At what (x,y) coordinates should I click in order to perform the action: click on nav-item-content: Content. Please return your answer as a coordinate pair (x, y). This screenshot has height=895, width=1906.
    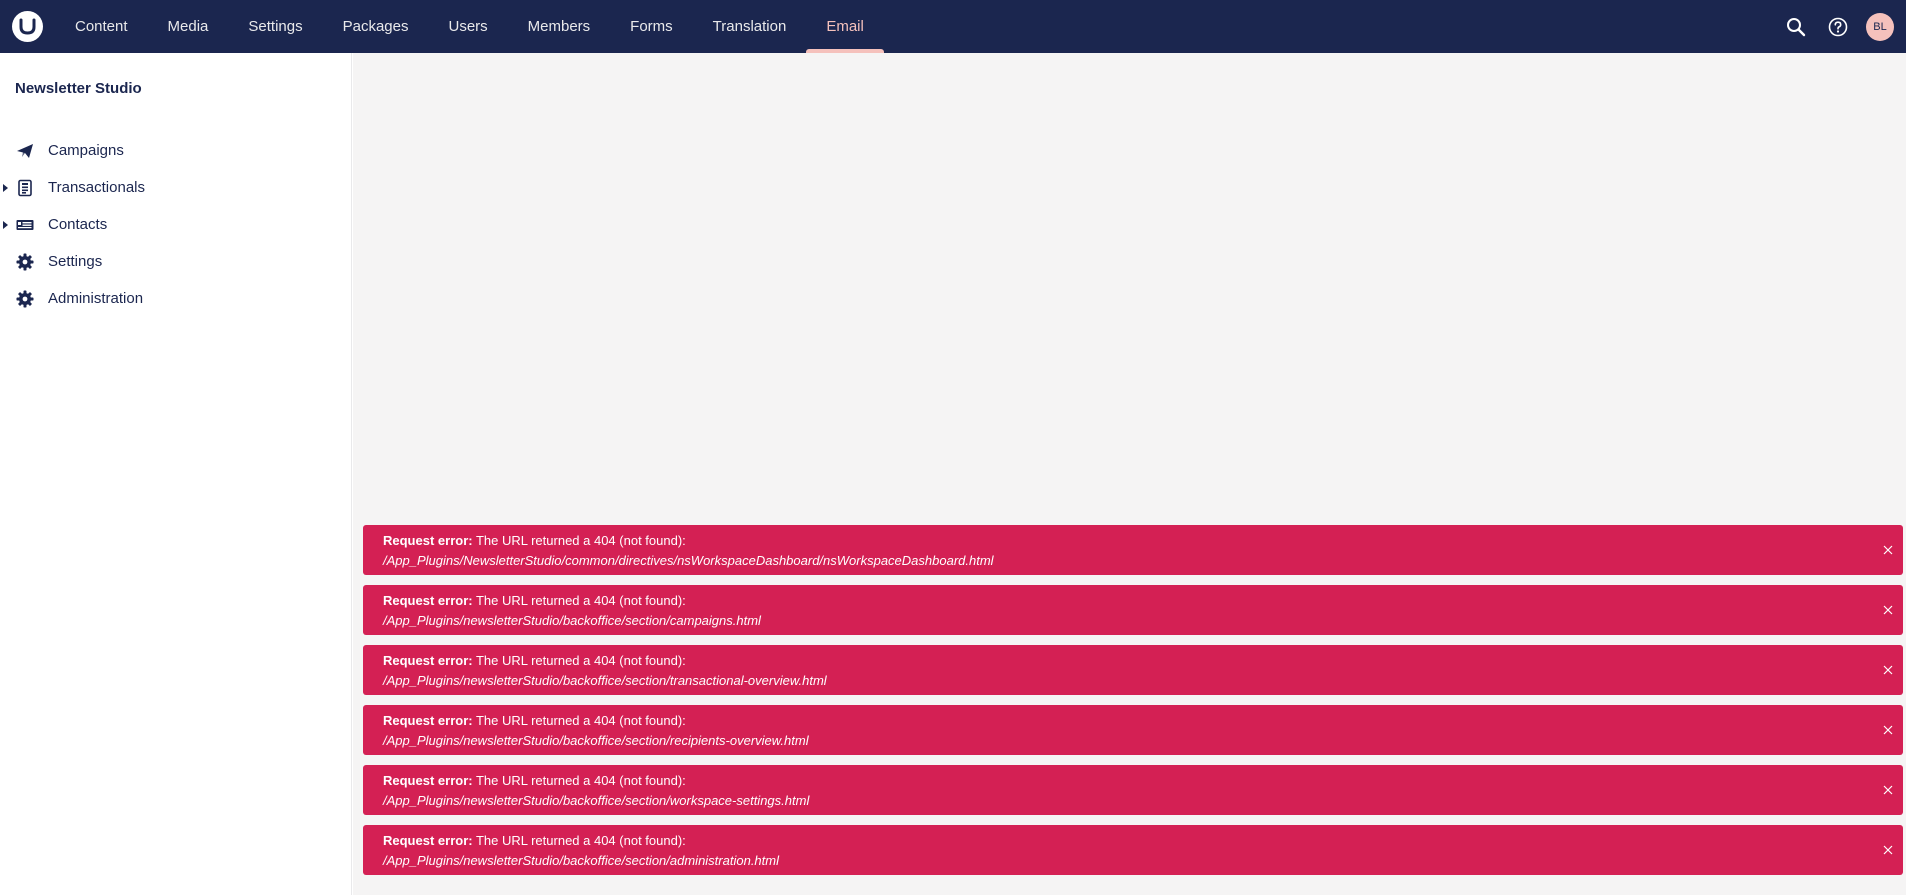
    Looking at the image, I should click on (101, 26).